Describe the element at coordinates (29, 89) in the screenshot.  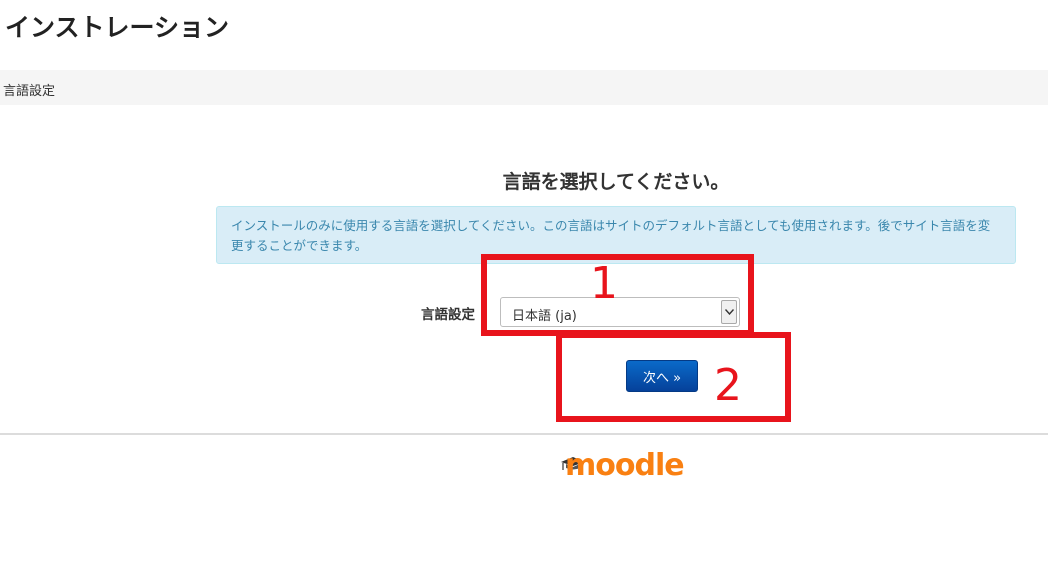
I see `breadcrumb-item: 言語設定` at that location.